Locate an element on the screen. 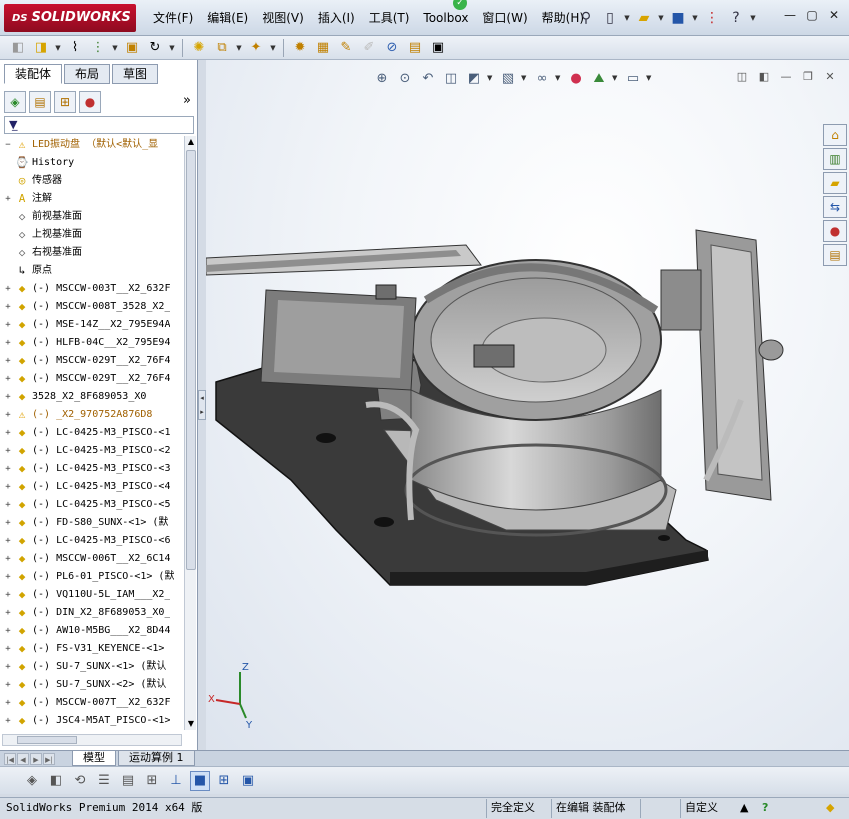  tree-row: + ◆ (-) LC-0425-M3_PISCO-<6 is located at coordinates (93, 541).